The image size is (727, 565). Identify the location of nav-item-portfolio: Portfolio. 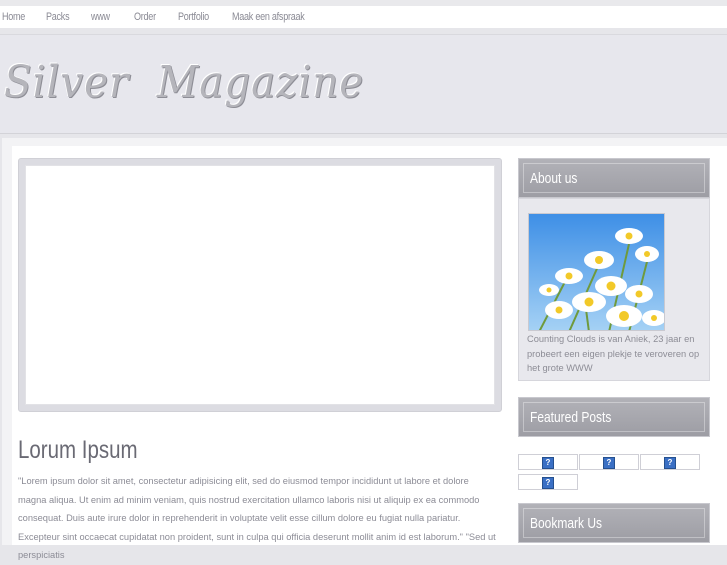
(193, 17).